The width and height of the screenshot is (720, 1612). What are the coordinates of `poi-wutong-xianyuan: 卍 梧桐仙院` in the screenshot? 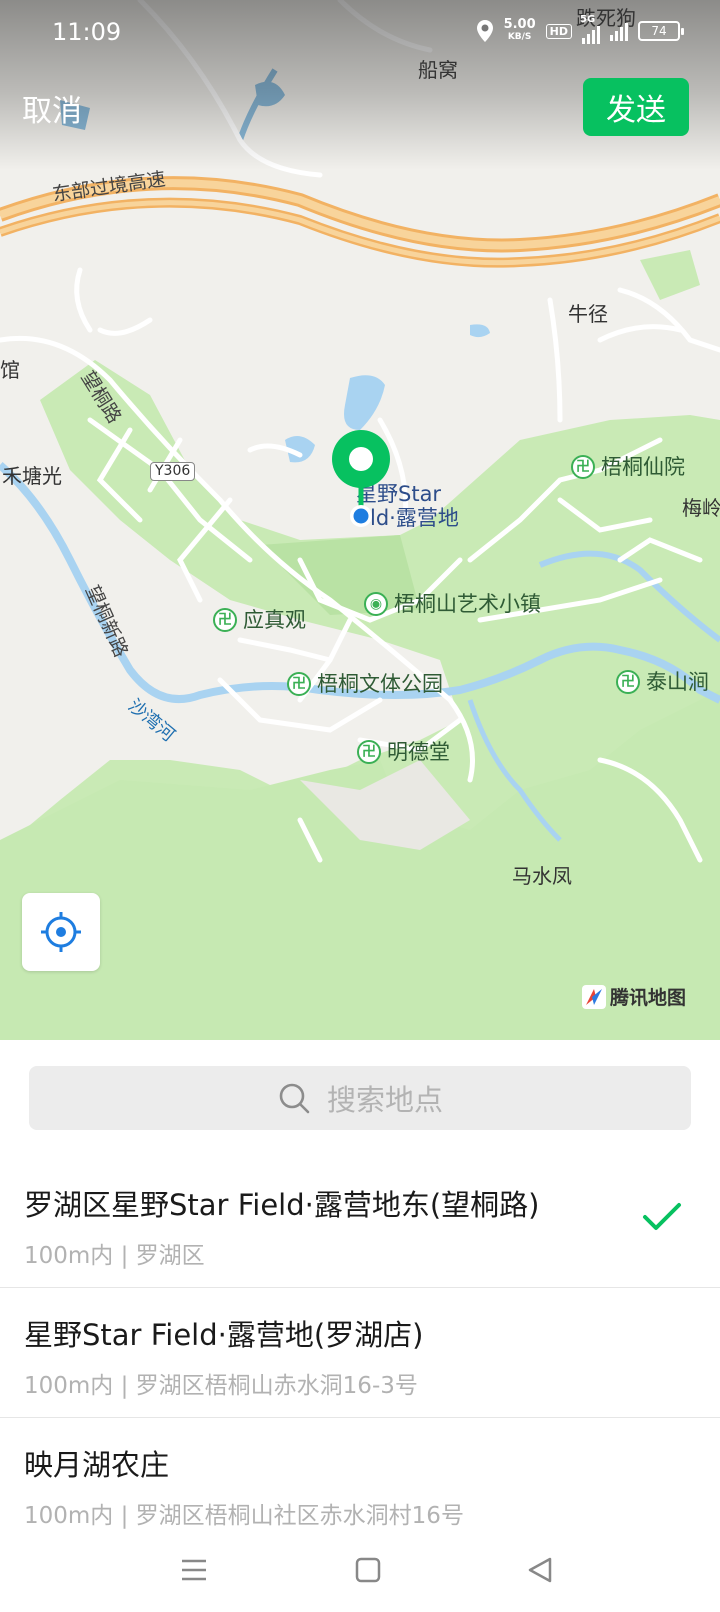 It's located at (628, 467).